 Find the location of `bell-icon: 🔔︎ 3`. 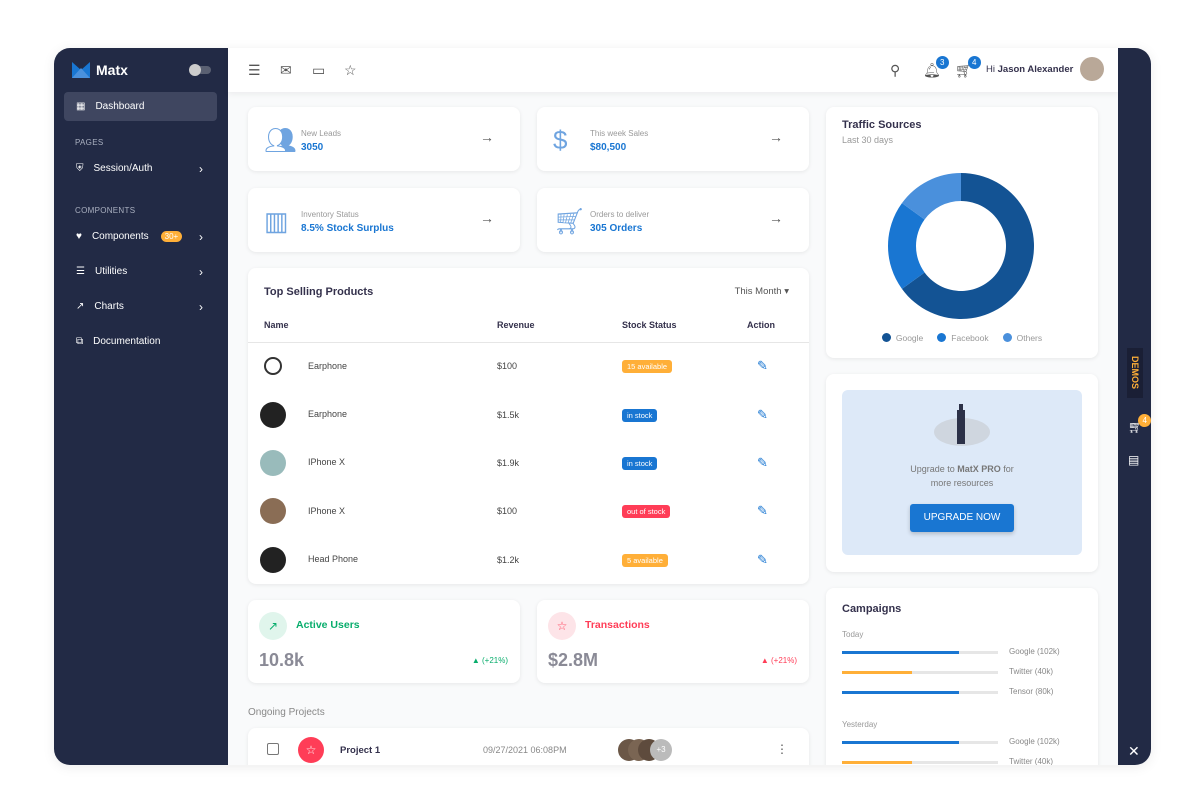

bell-icon: 🔔︎ 3 is located at coordinates (936, 67).